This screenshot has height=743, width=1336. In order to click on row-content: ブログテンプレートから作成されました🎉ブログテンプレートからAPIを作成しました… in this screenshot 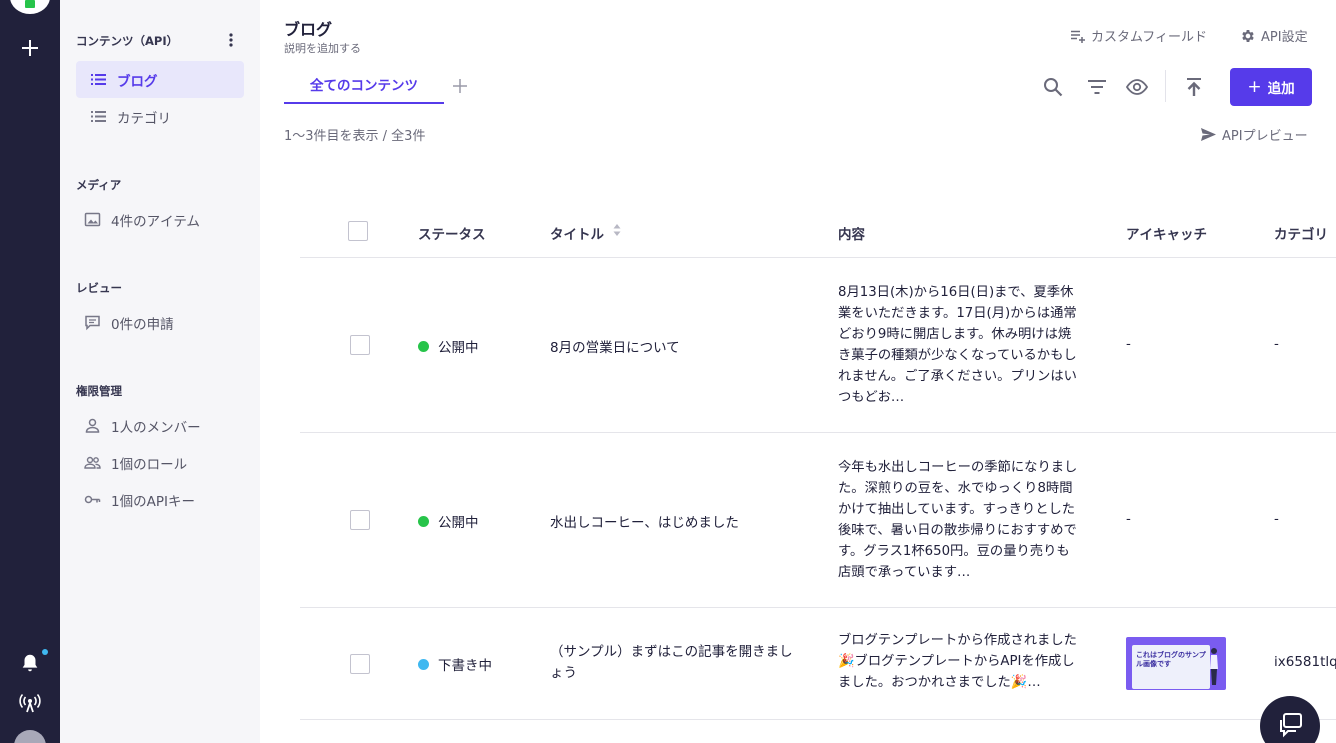, I will do `click(957, 661)`.